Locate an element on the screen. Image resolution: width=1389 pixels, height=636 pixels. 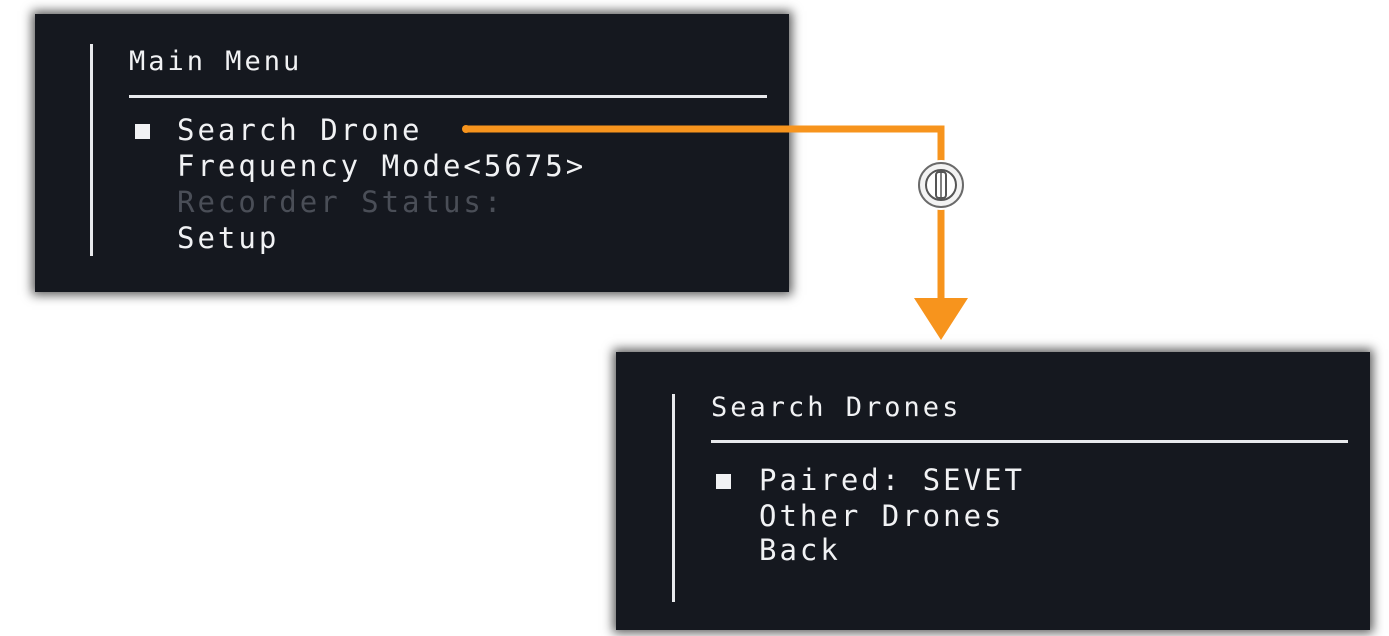
flow-connector is located at coordinates (715, 232).